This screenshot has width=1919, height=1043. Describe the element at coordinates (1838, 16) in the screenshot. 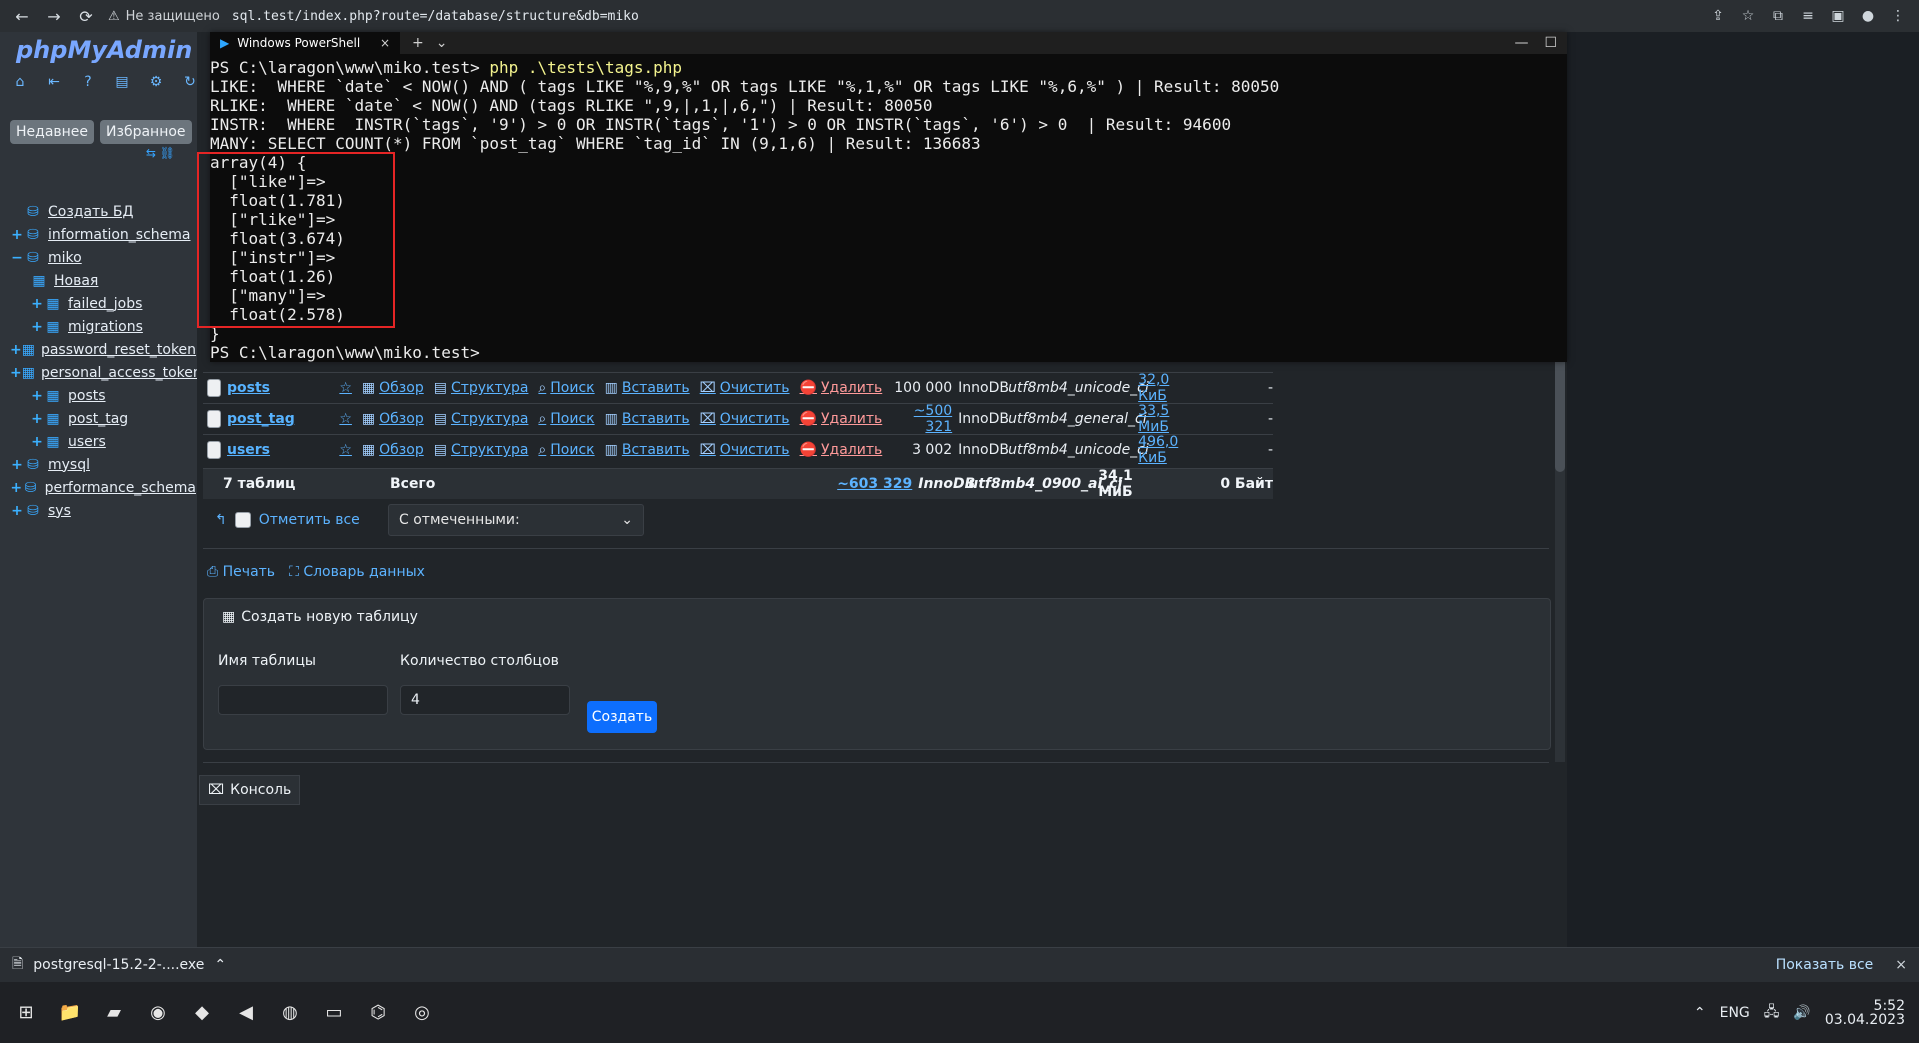

I see `sidebar-icon: ▣` at that location.